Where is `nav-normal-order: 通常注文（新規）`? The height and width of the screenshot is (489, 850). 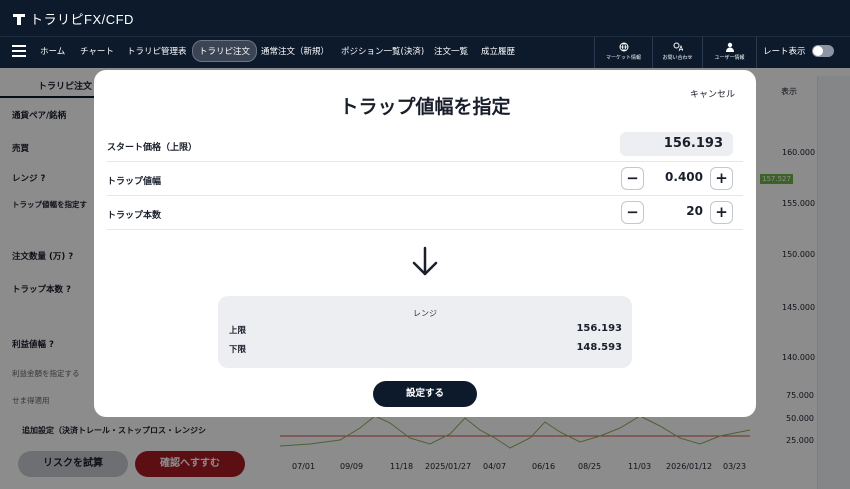 nav-normal-order: 通常注文（新規） is located at coordinates (295, 51).